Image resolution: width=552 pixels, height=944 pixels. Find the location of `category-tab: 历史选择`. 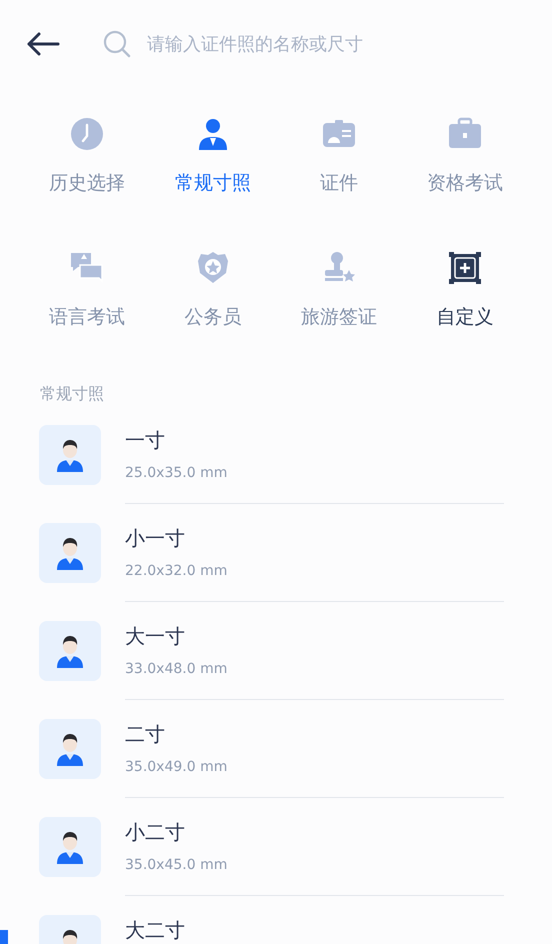

category-tab: 历史选择 is located at coordinates (87, 167).